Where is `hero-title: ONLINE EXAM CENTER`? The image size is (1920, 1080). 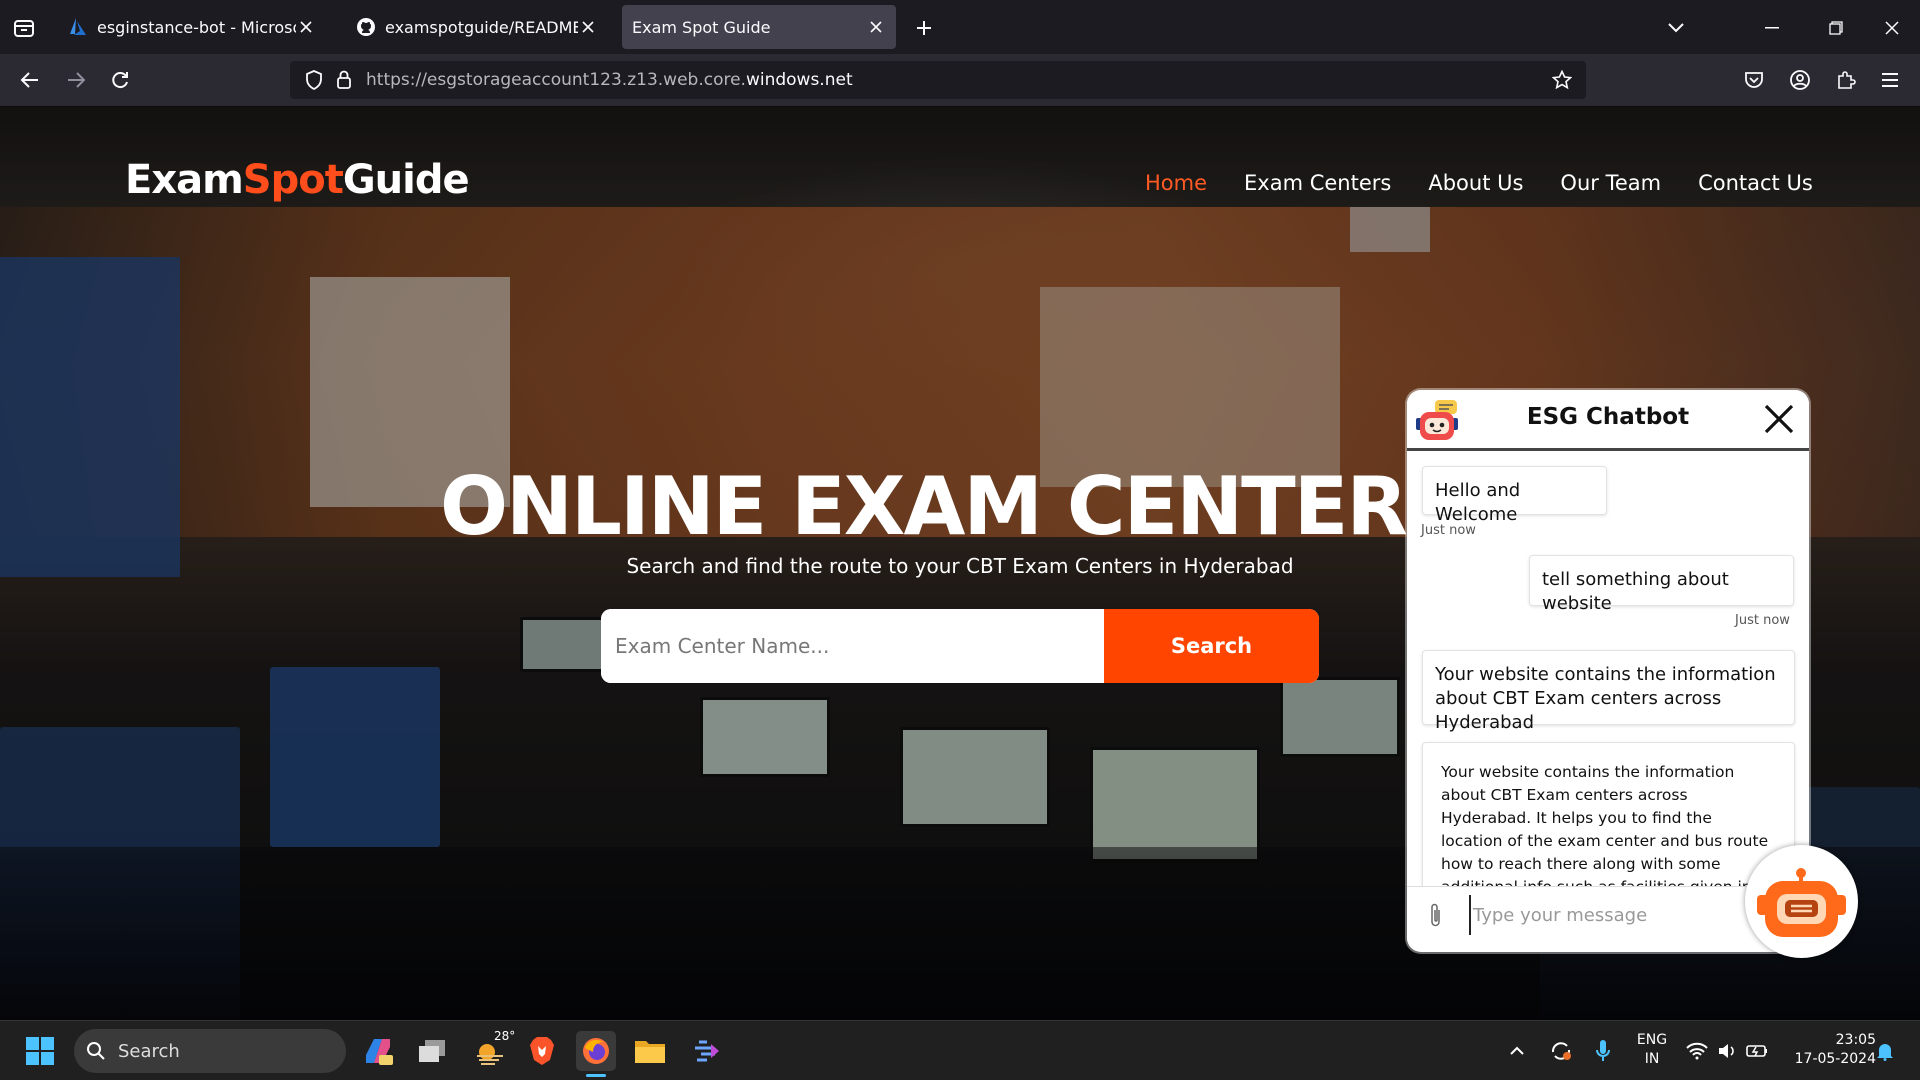 hero-title: ONLINE EXAM CENTER is located at coordinates (924, 506).